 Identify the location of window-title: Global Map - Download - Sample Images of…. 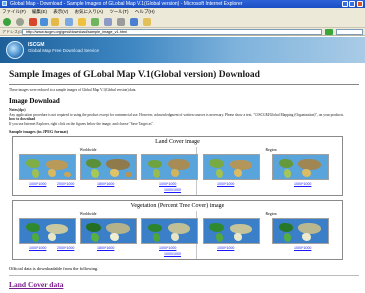
(126, 4).